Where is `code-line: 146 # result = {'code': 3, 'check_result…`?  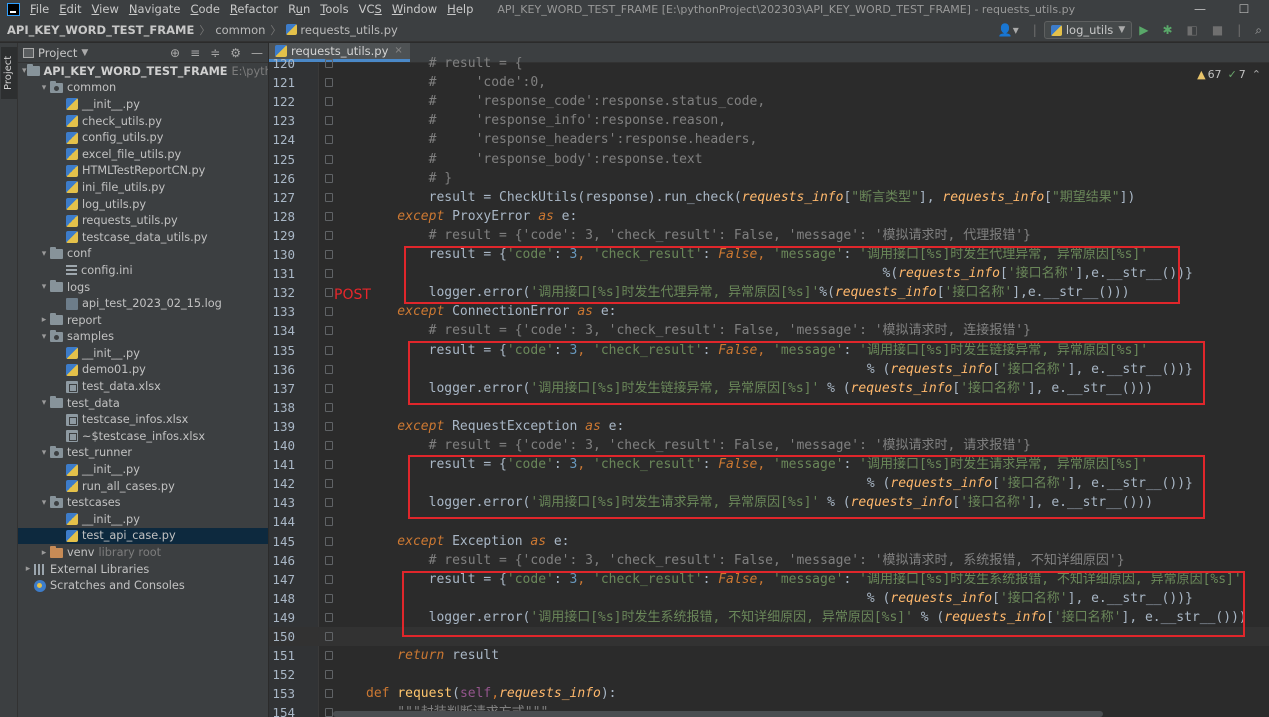 code-line: 146 # result = {'code': 3, 'check_result… is located at coordinates (769, 560).